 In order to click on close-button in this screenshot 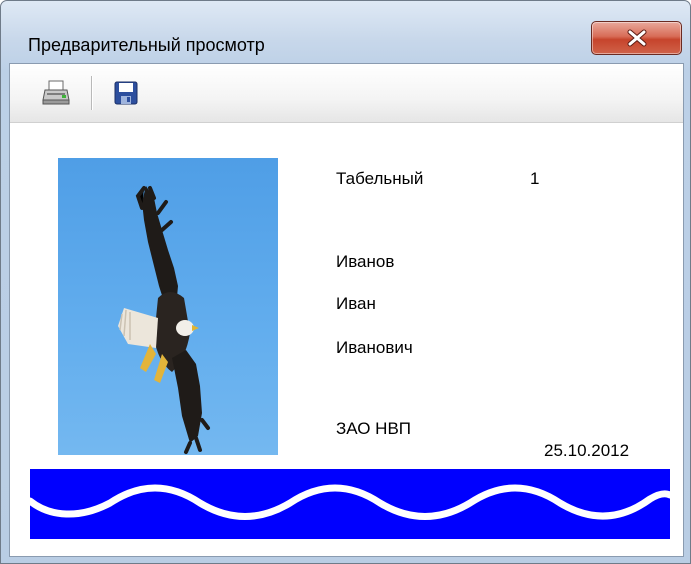, I will do `click(636, 38)`.